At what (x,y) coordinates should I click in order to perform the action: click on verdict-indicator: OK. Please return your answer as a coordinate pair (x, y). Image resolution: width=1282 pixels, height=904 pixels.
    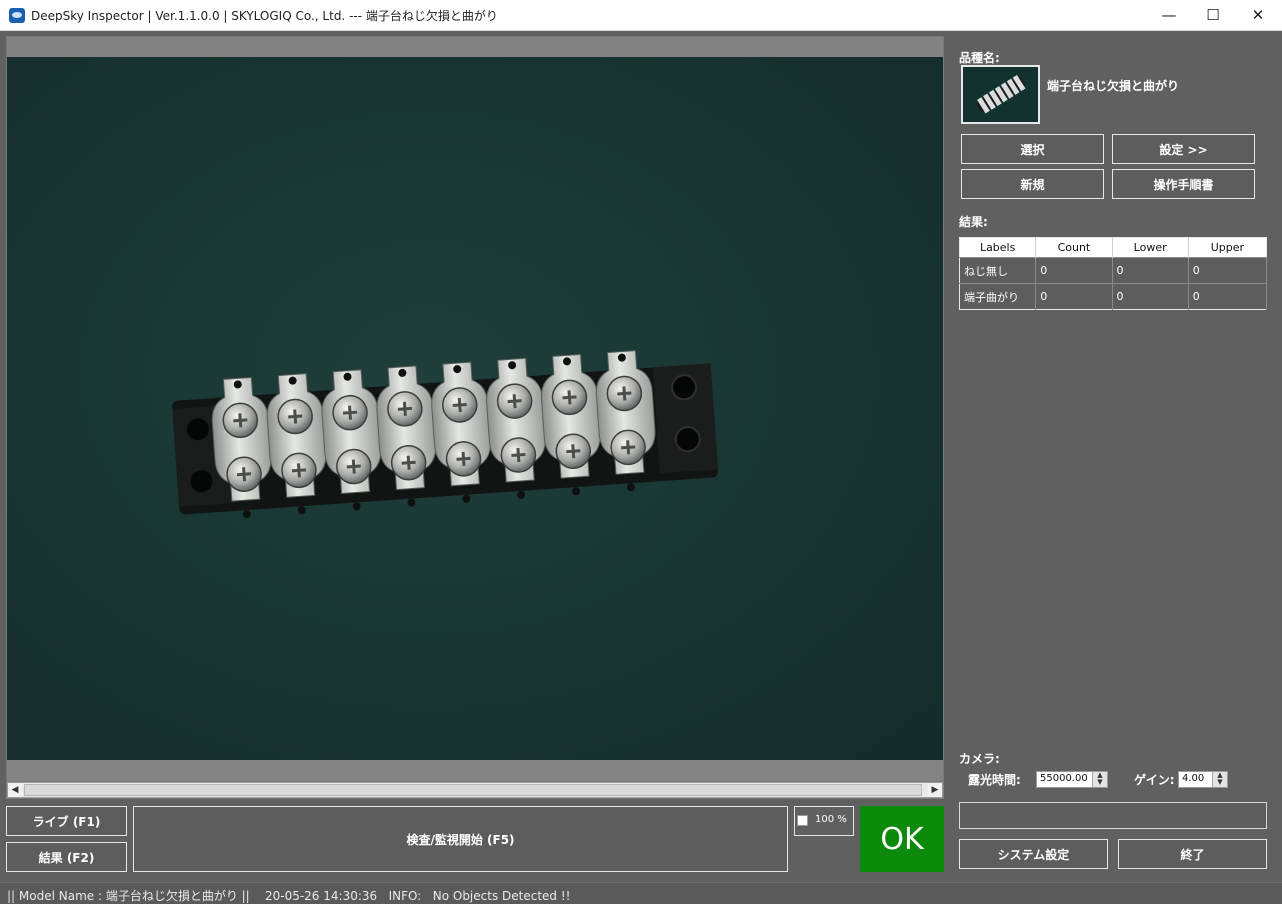
    Looking at the image, I should click on (902, 839).